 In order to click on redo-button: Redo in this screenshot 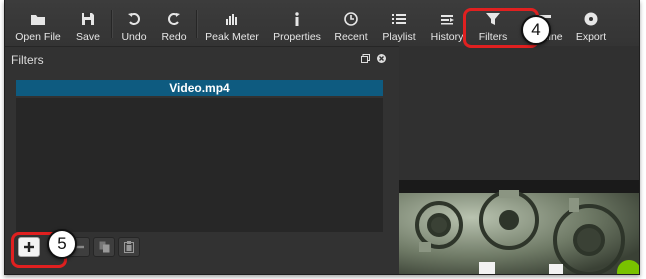, I will do `click(174, 23)`.